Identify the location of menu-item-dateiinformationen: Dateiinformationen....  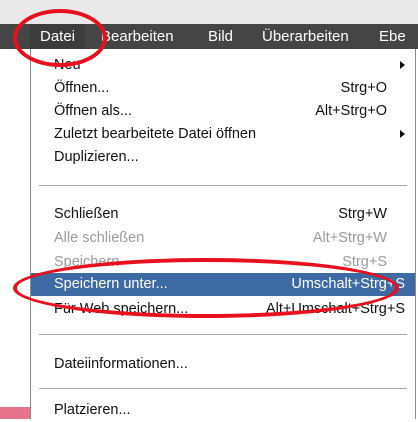
(223, 364).